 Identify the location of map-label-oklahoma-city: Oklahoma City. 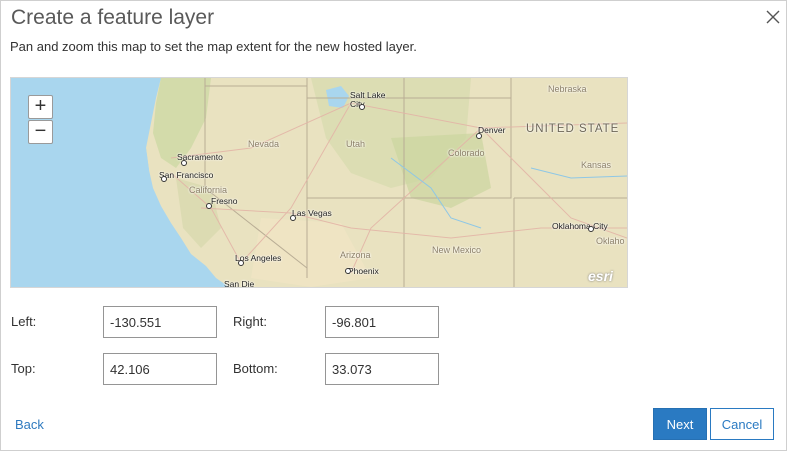
(580, 226).